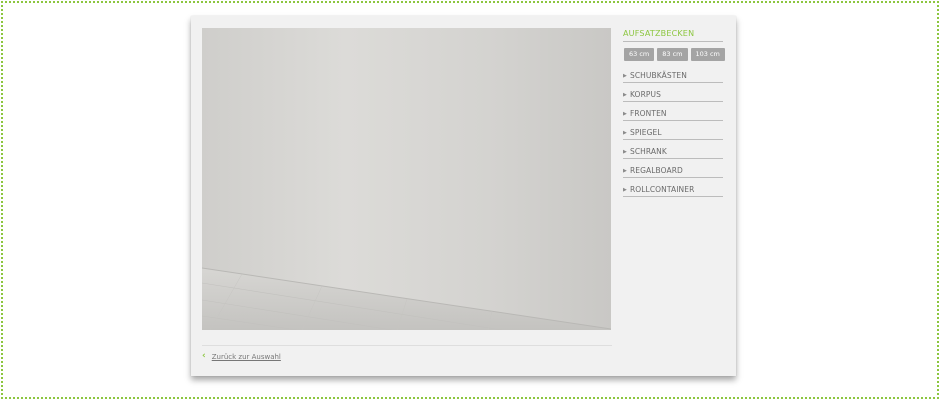 This screenshot has height=400, width=940. I want to click on menu-item-label: REGALBOARD, so click(656, 170).